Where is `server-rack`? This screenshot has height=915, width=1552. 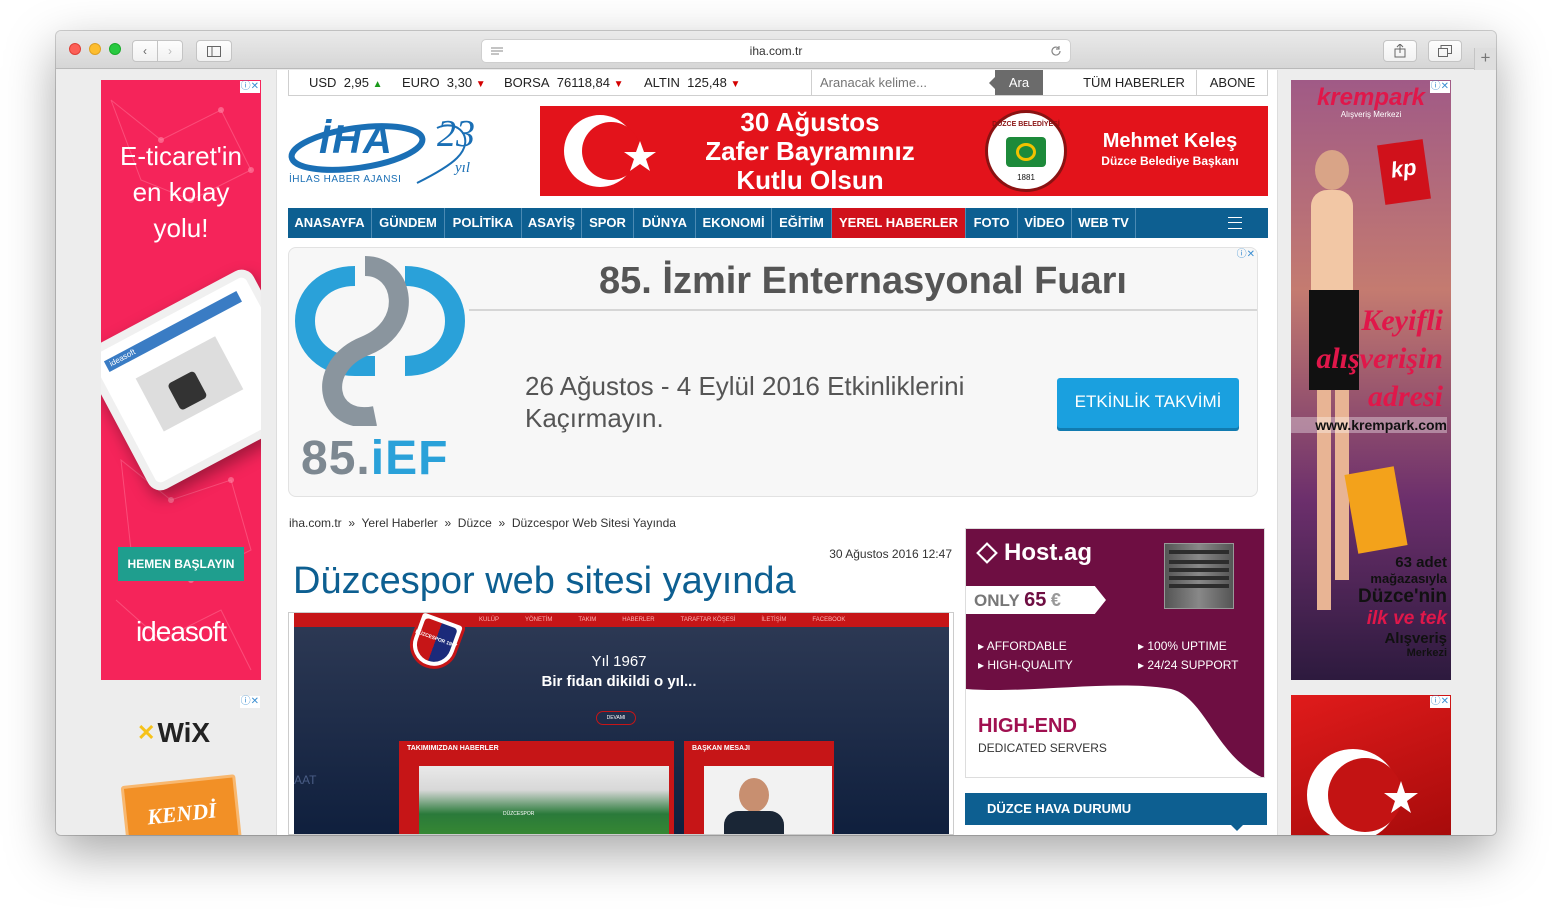 server-rack is located at coordinates (1199, 576).